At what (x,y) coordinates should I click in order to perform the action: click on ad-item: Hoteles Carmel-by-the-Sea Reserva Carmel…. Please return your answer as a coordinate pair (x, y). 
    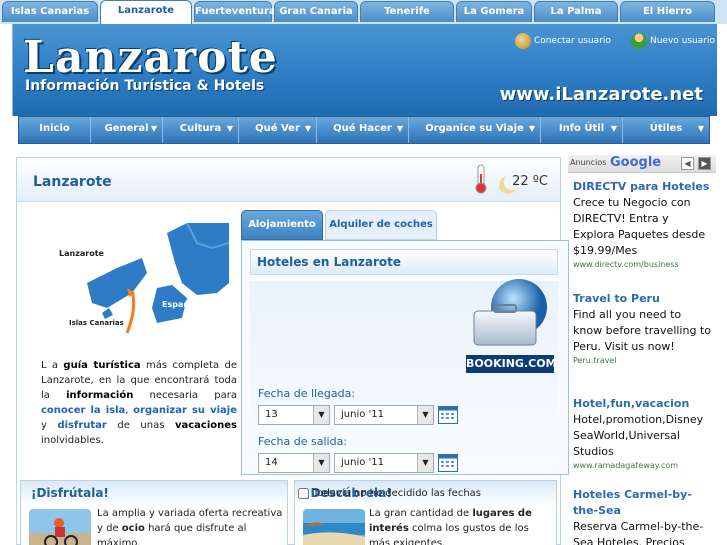
    Looking at the image, I should click on (643, 516).